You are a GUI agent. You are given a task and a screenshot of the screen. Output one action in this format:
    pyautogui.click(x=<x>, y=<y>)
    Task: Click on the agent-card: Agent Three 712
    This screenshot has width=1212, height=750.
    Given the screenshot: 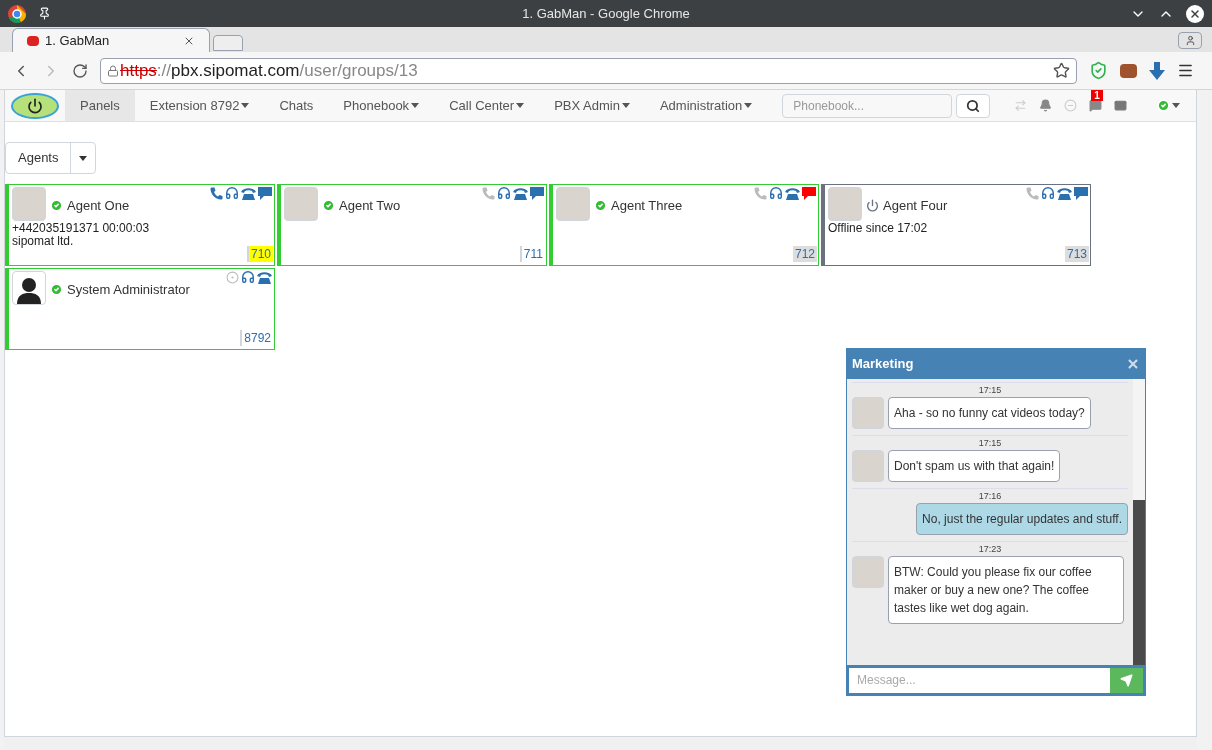 What is the action you would take?
    pyautogui.click(x=684, y=225)
    